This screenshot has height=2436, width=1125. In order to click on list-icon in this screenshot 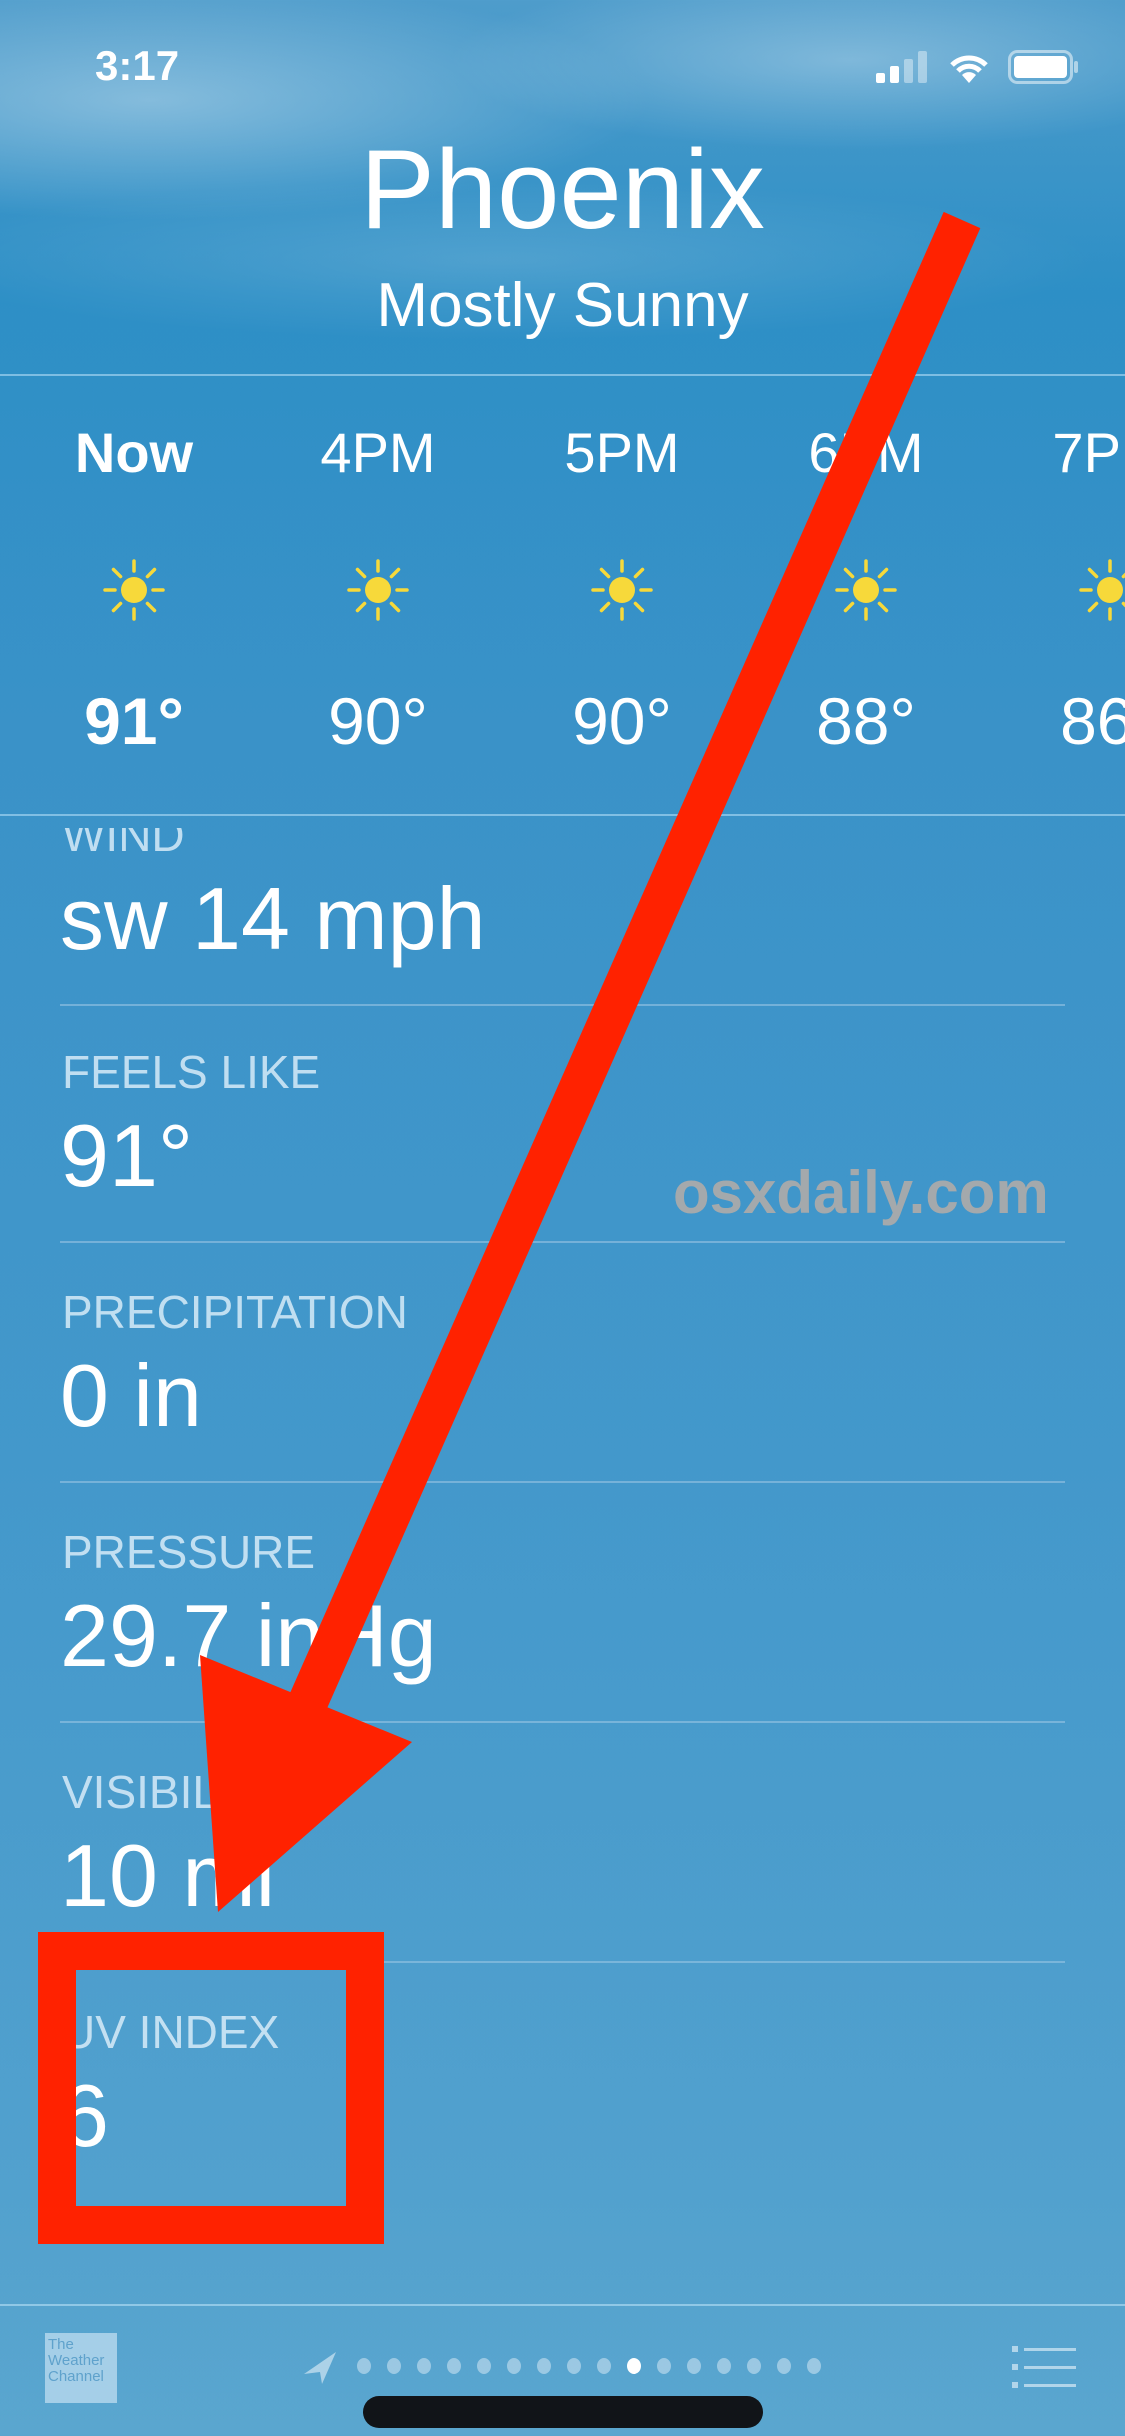, I will do `click(1045, 2369)`.